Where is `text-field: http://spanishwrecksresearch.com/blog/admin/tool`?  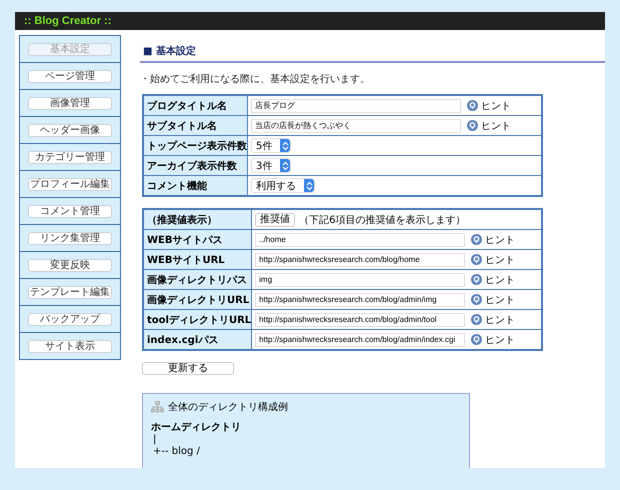
text-field: http://spanishwrecksresearch.com/blog/admin/tool is located at coordinates (360, 319).